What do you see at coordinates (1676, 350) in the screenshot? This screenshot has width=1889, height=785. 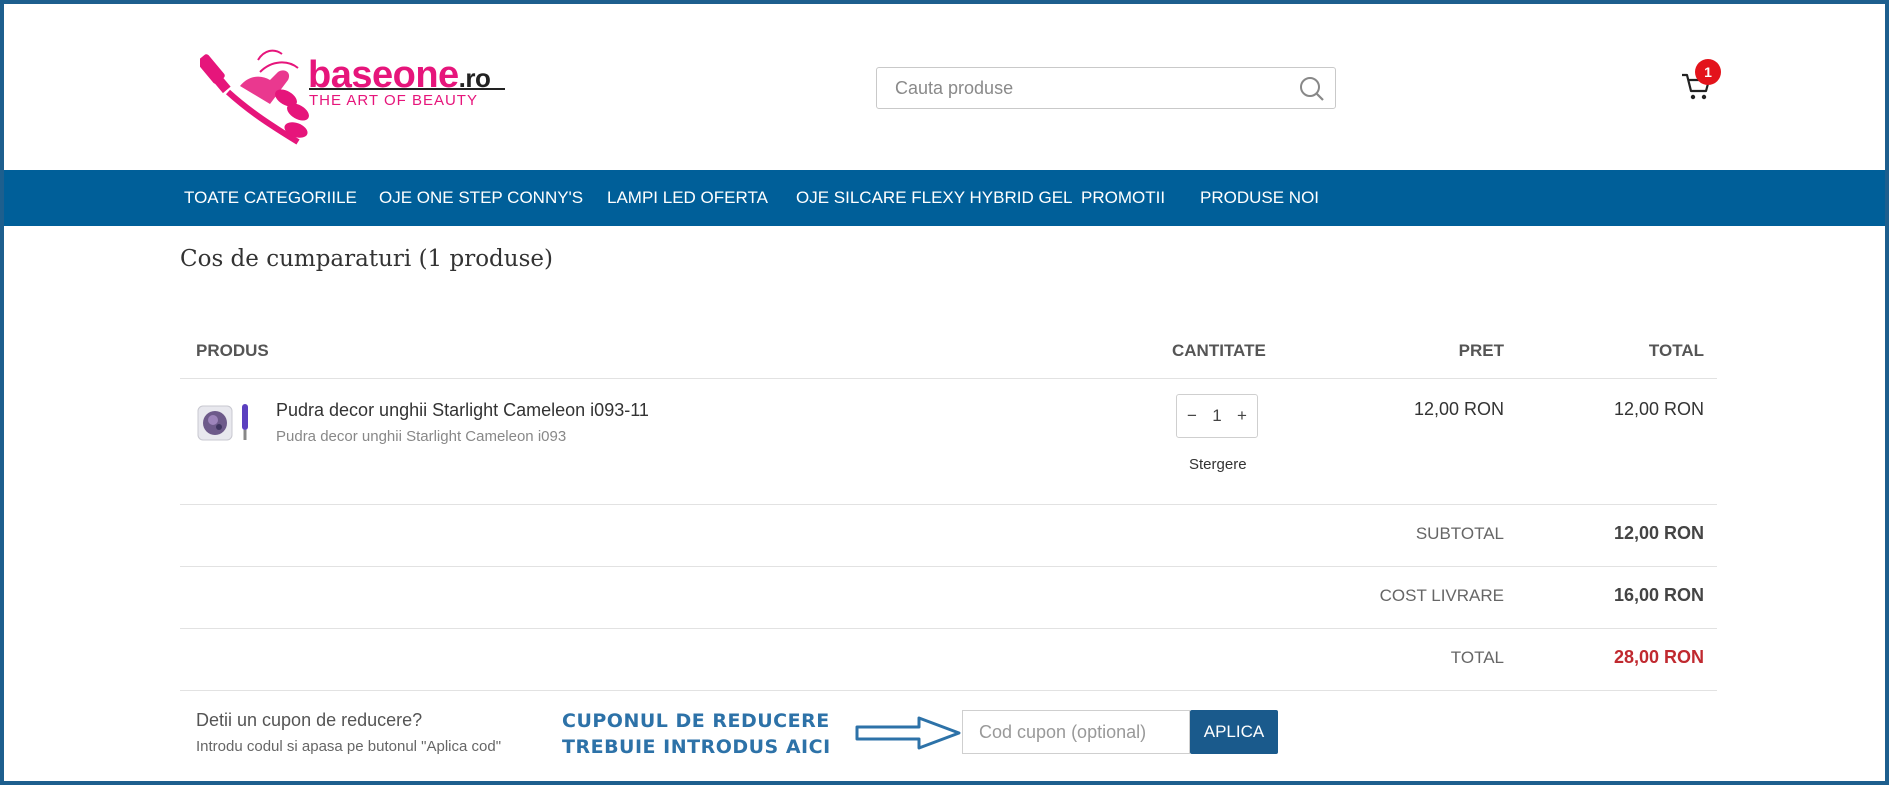 I see `col-header-total: TOTAL` at bounding box center [1676, 350].